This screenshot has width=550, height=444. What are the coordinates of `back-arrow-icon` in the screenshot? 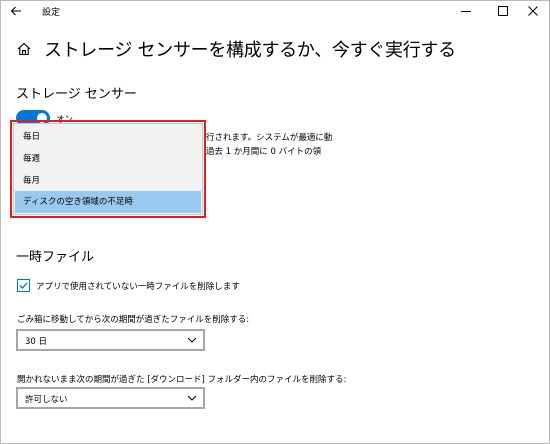 It's located at (15, 11).